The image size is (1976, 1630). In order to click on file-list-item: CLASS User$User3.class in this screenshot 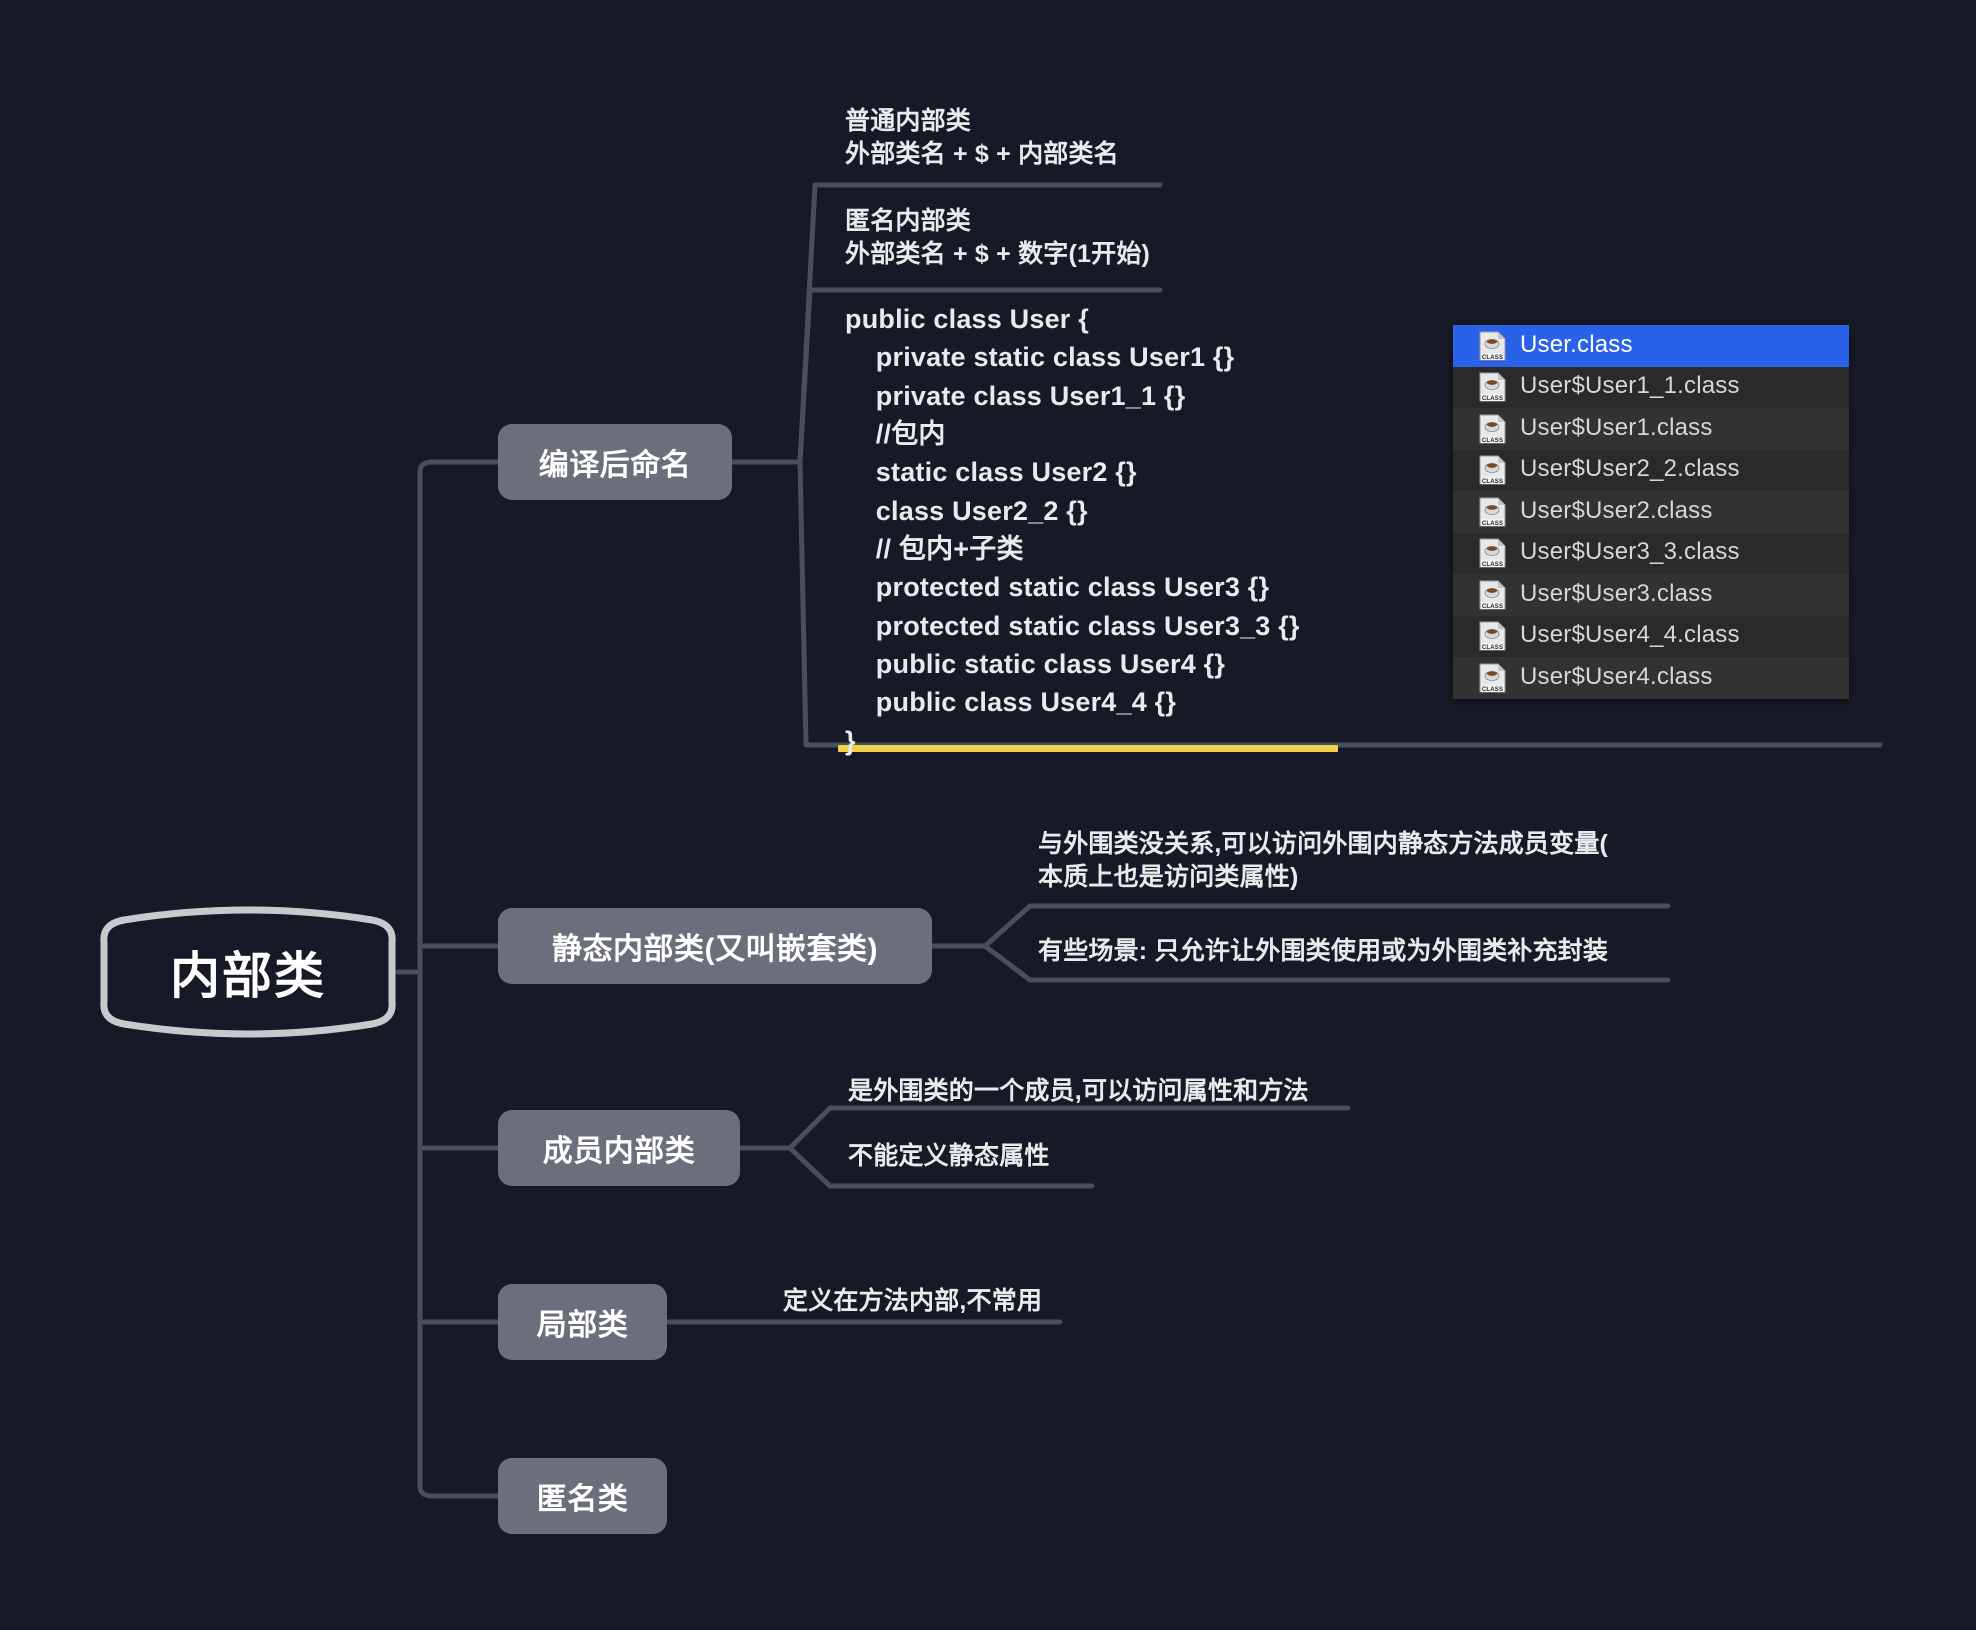, I will do `click(1651, 595)`.